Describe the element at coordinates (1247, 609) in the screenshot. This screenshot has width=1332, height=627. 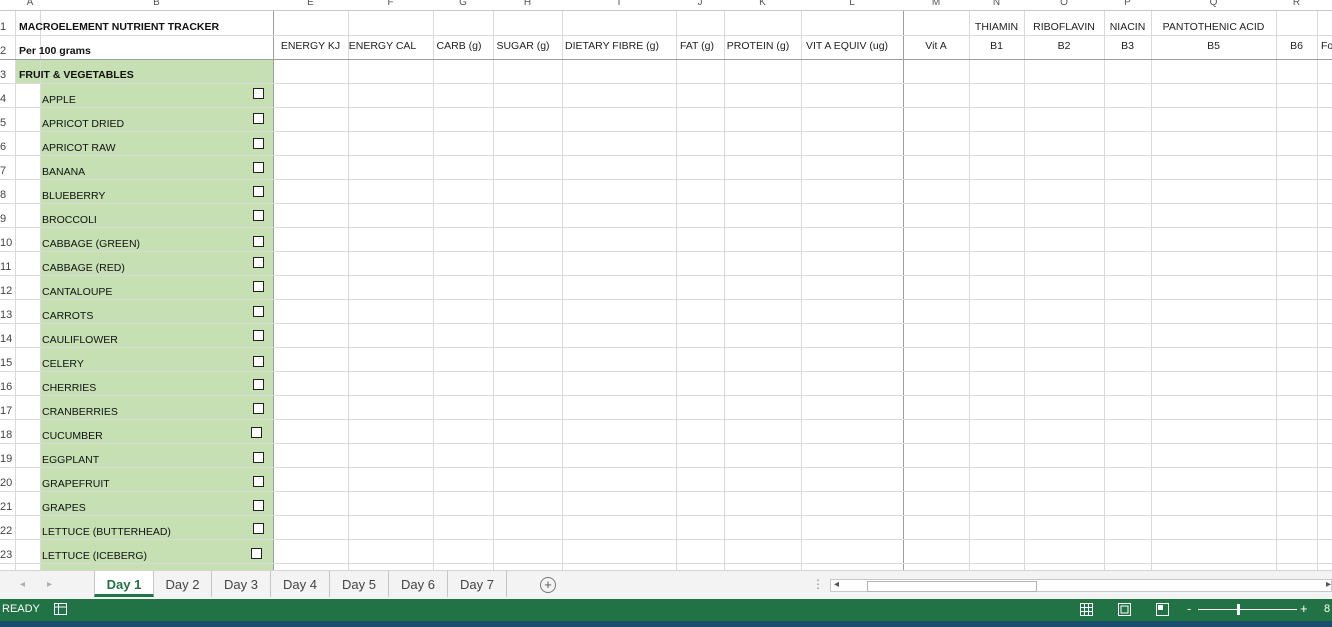
I see `zoom-slider-track` at that location.